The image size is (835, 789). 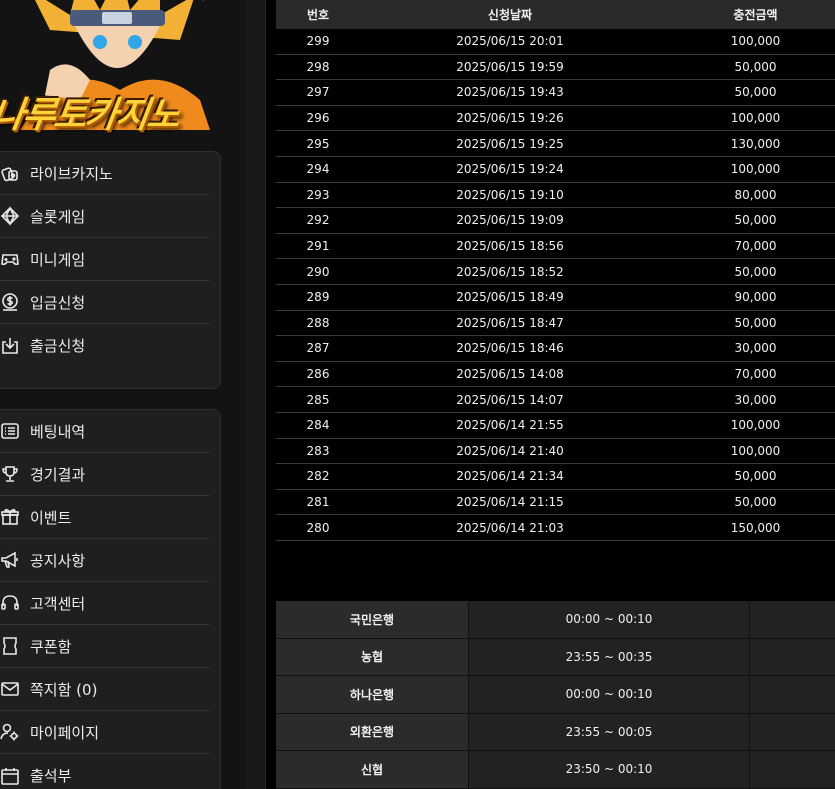 What do you see at coordinates (10, 646) in the screenshot?
I see `coupon-icon` at bounding box center [10, 646].